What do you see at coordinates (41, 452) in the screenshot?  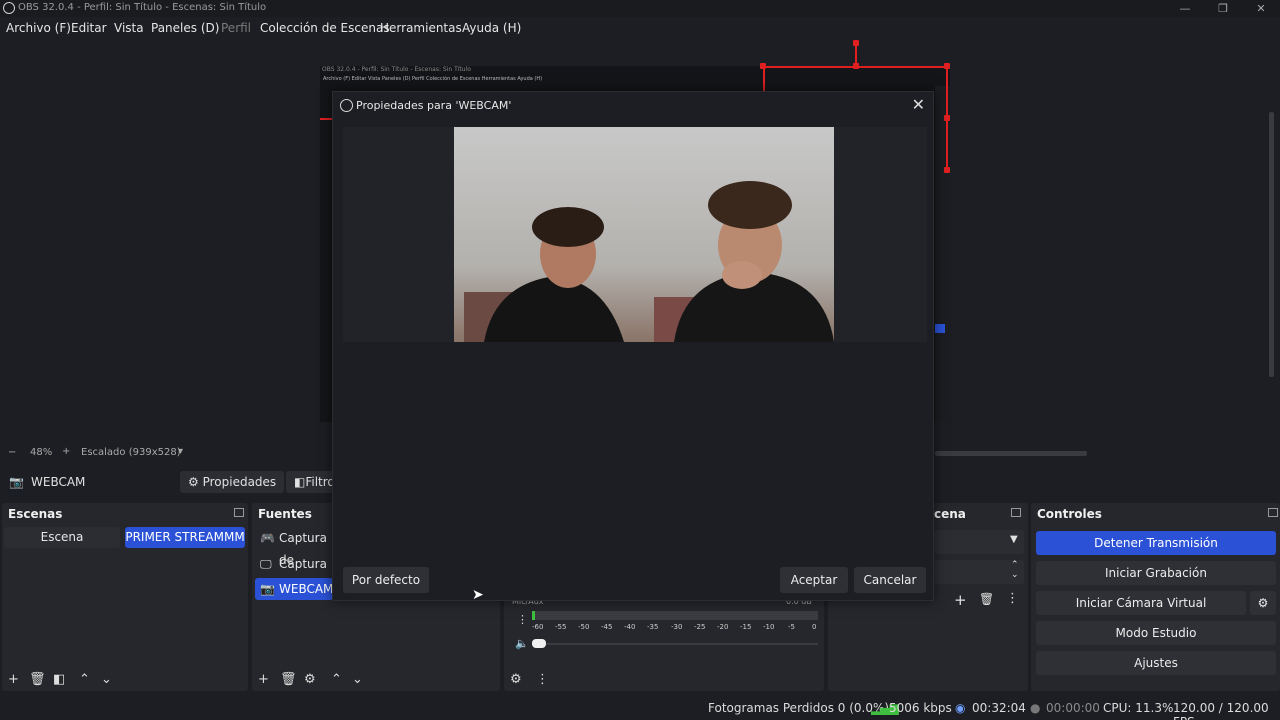 I see `zoom-level: 48%` at bounding box center [41, 452].